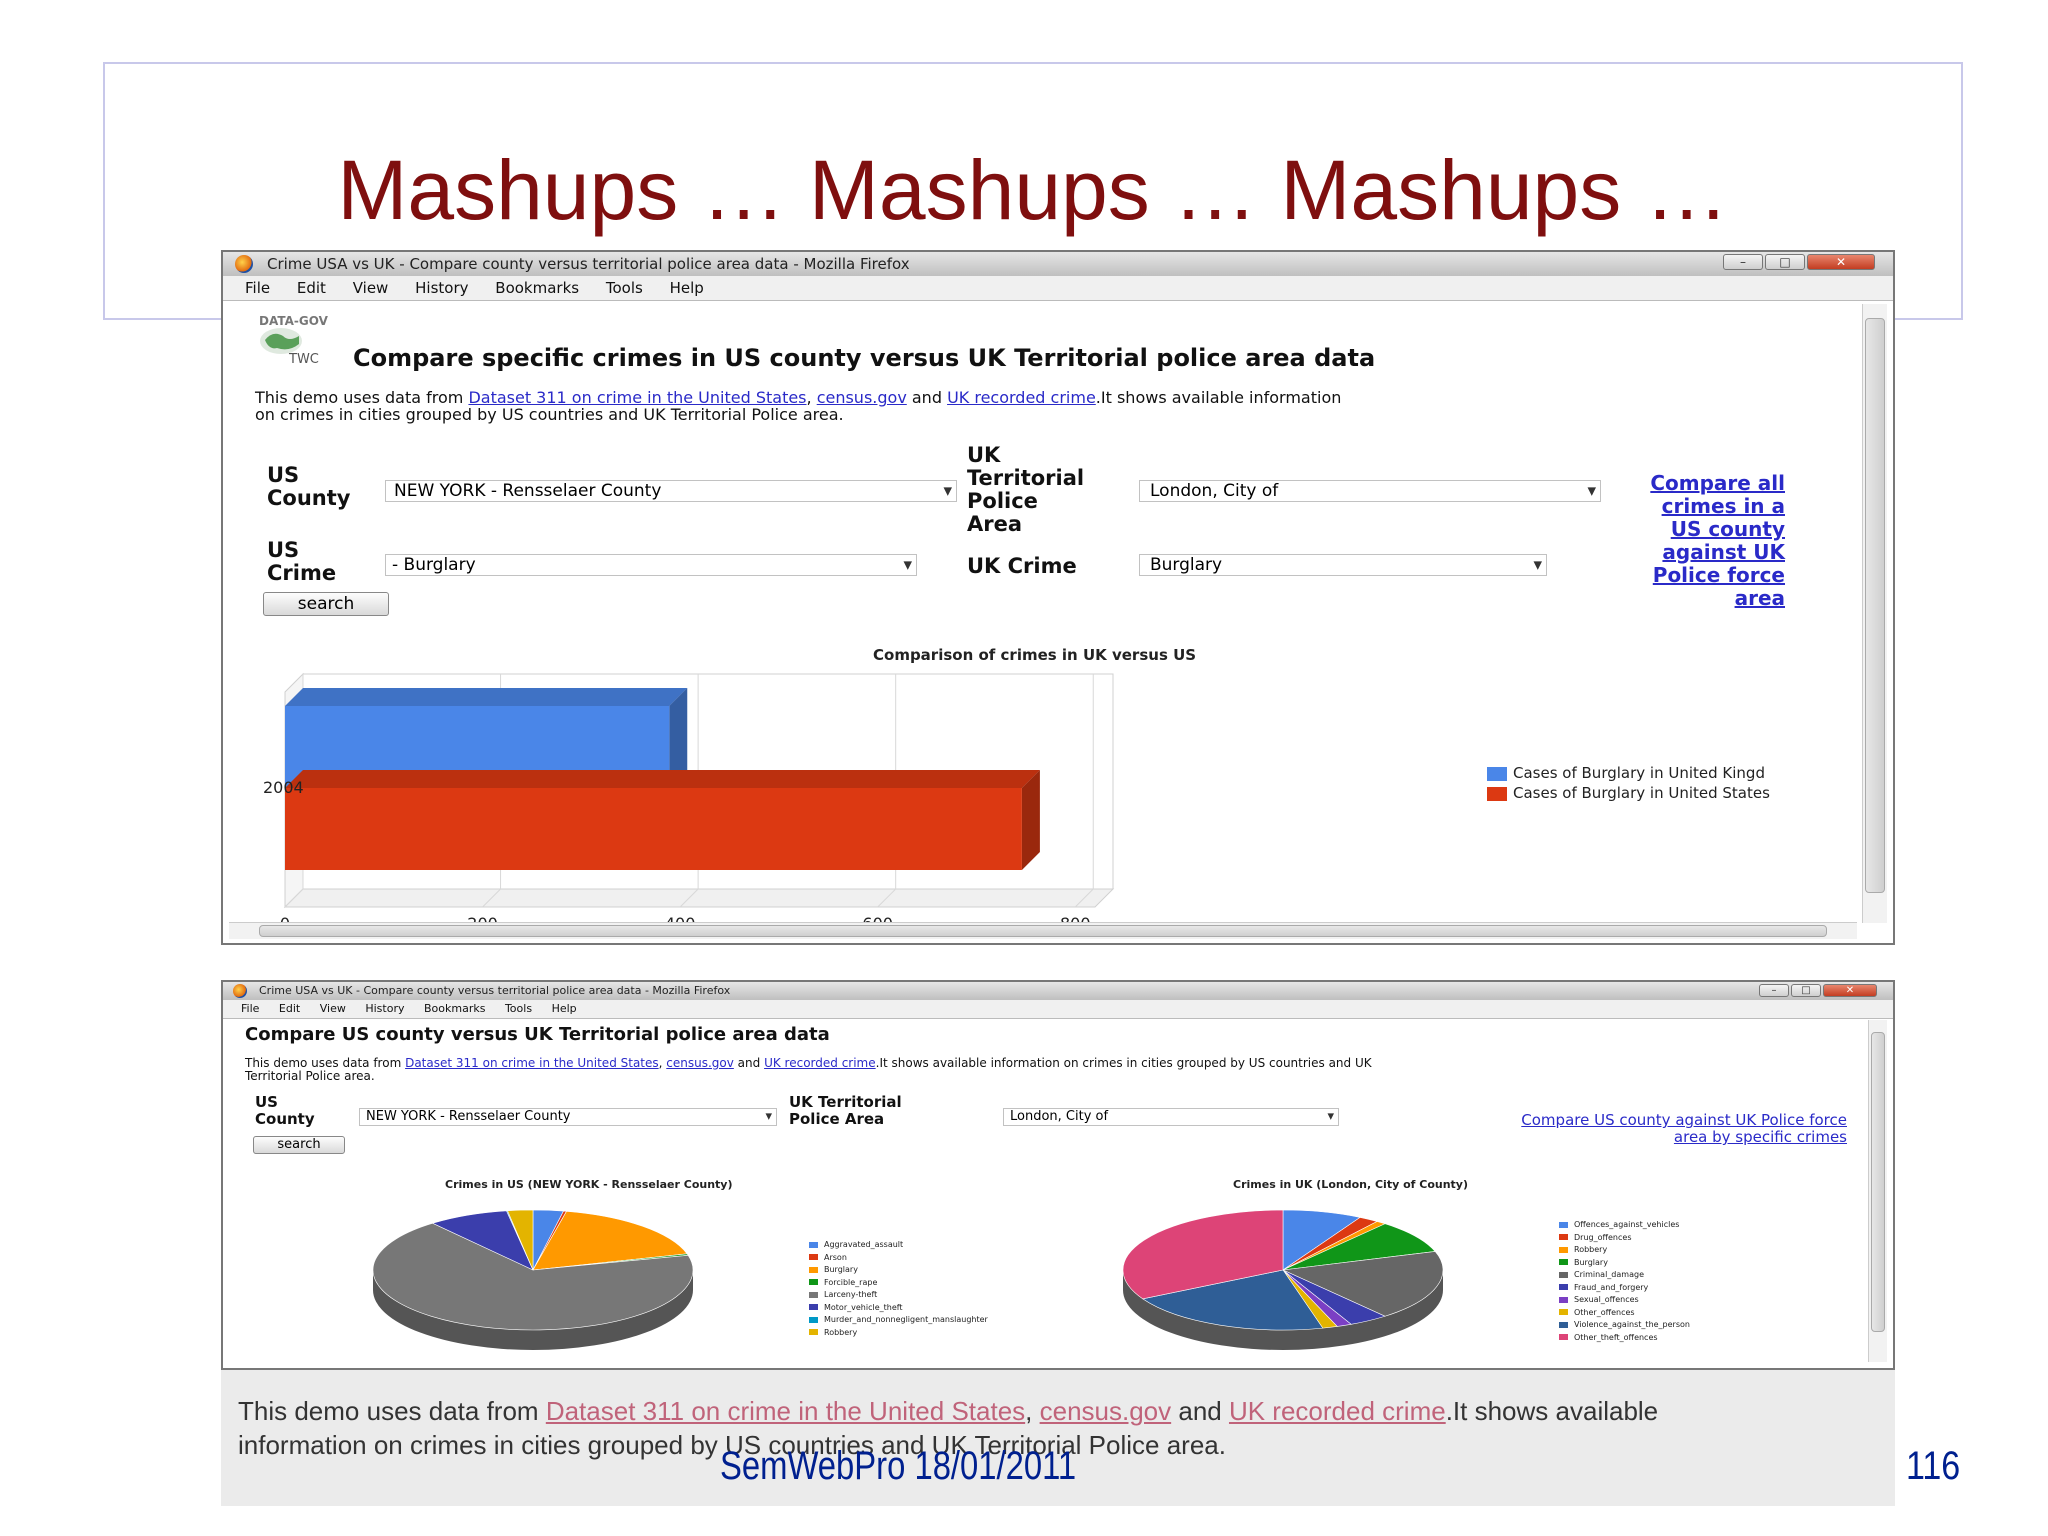 This screenshot has height=1536, width=2048. Describe the element at coordinates (1632, 1324) in the screenshot. I see `legend-label: Violence_against_the_person` at that location.